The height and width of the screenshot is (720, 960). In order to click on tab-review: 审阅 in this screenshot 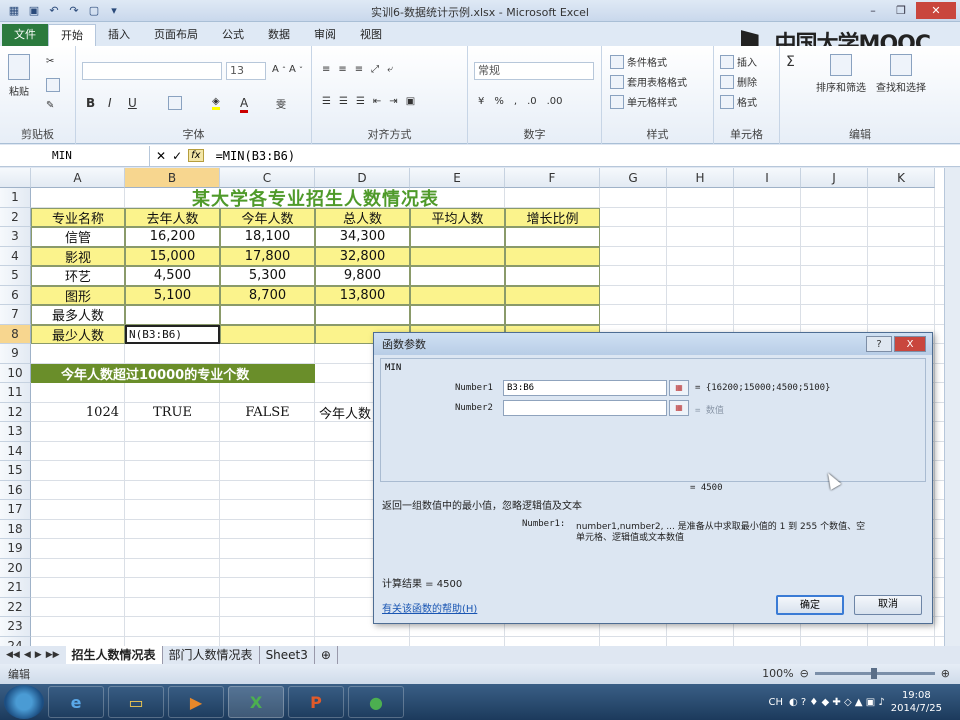, I will do `click(325, 35)`.